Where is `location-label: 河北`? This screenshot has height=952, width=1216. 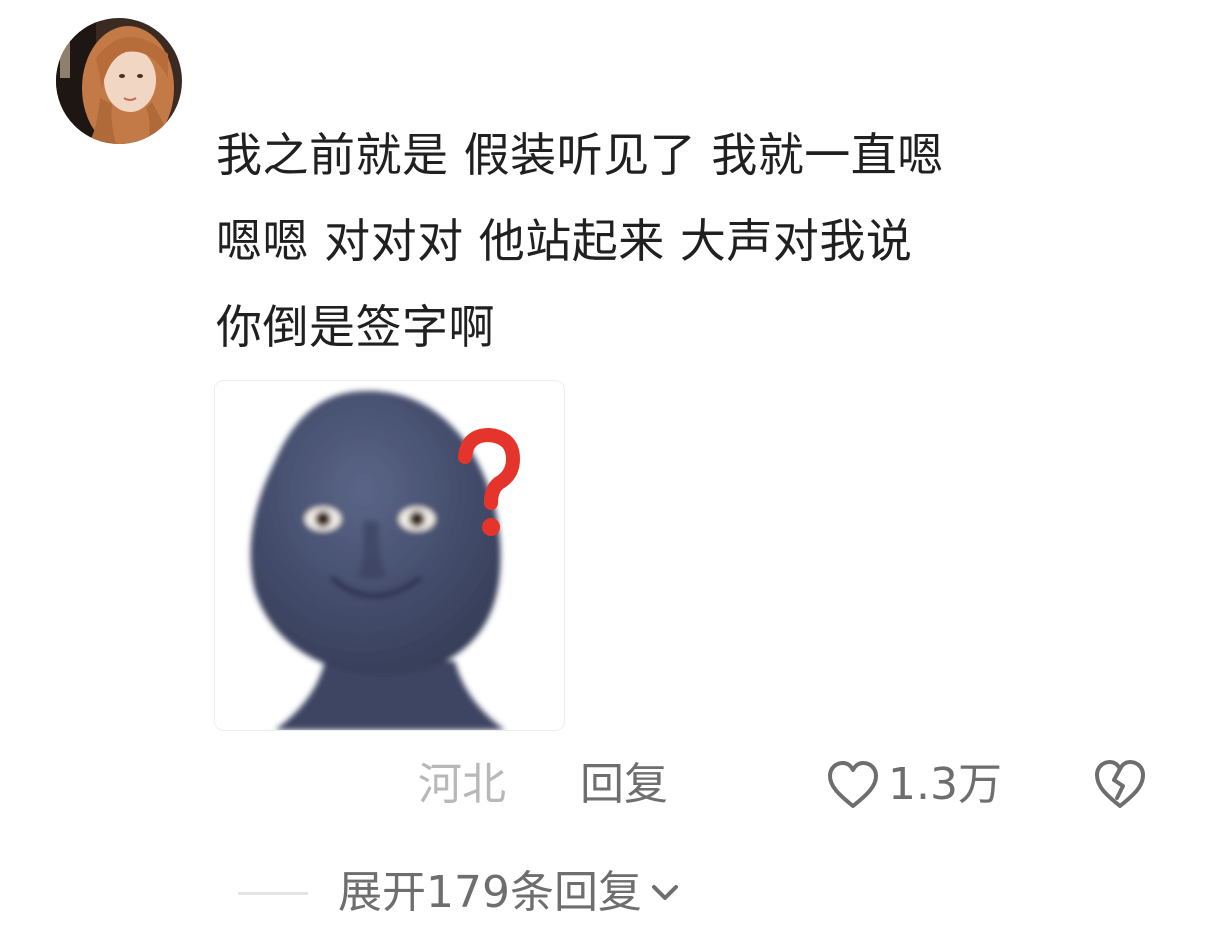 location-label: 河北 is located at coordinates (462, 784).